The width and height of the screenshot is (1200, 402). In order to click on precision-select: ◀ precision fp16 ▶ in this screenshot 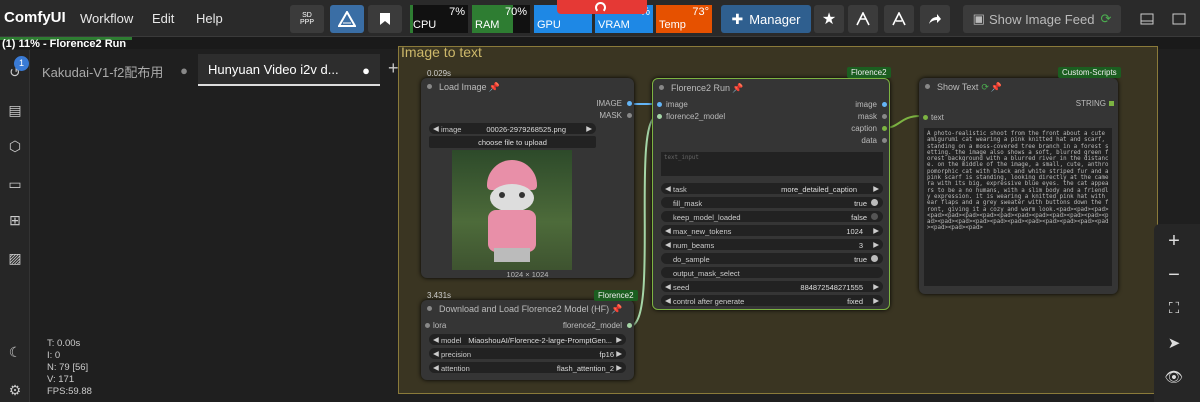, I will do `click(527, 353)`.